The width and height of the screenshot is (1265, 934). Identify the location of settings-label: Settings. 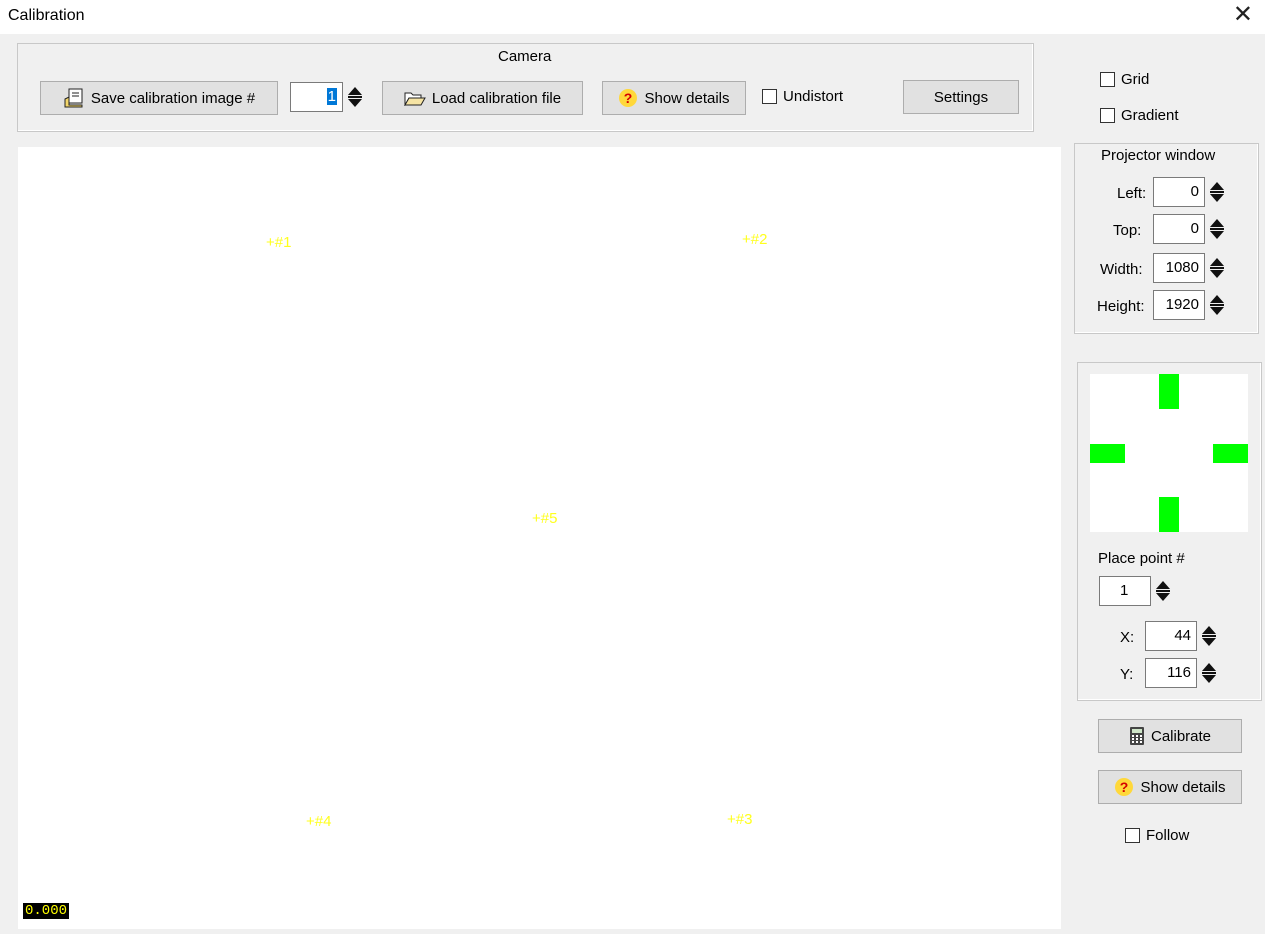
(961, 97).